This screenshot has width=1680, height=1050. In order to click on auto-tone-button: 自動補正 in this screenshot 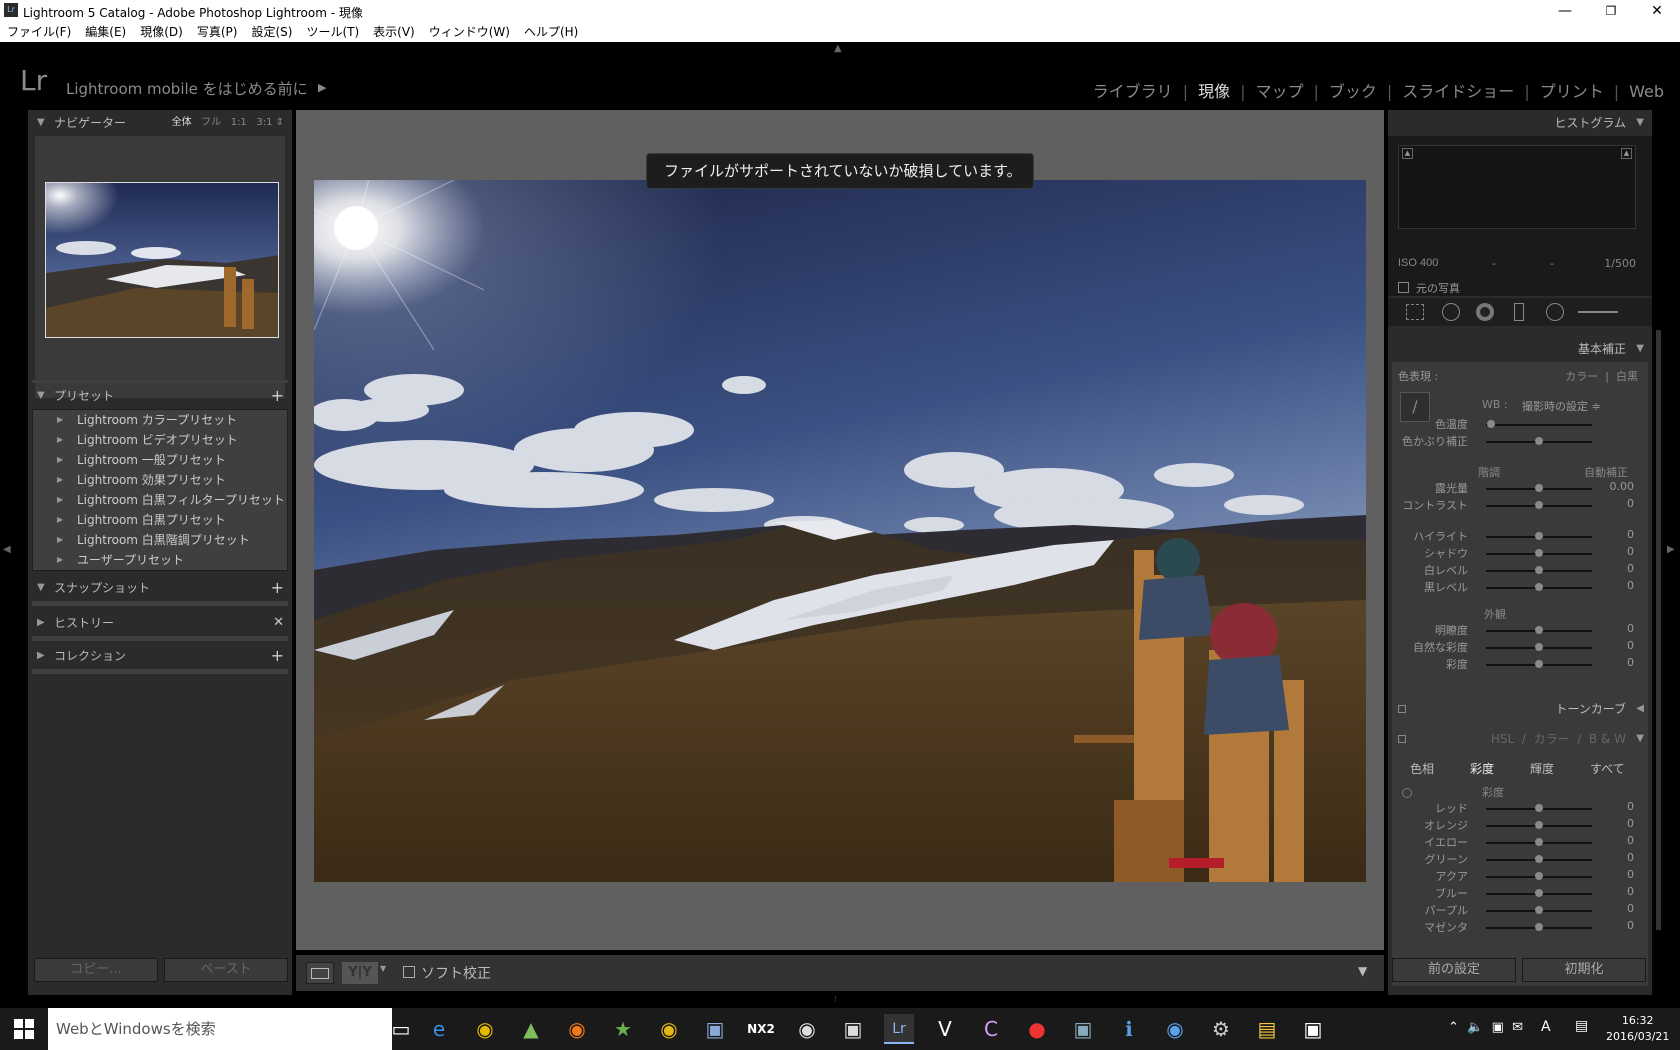, I will do `click(1606, 472)`.